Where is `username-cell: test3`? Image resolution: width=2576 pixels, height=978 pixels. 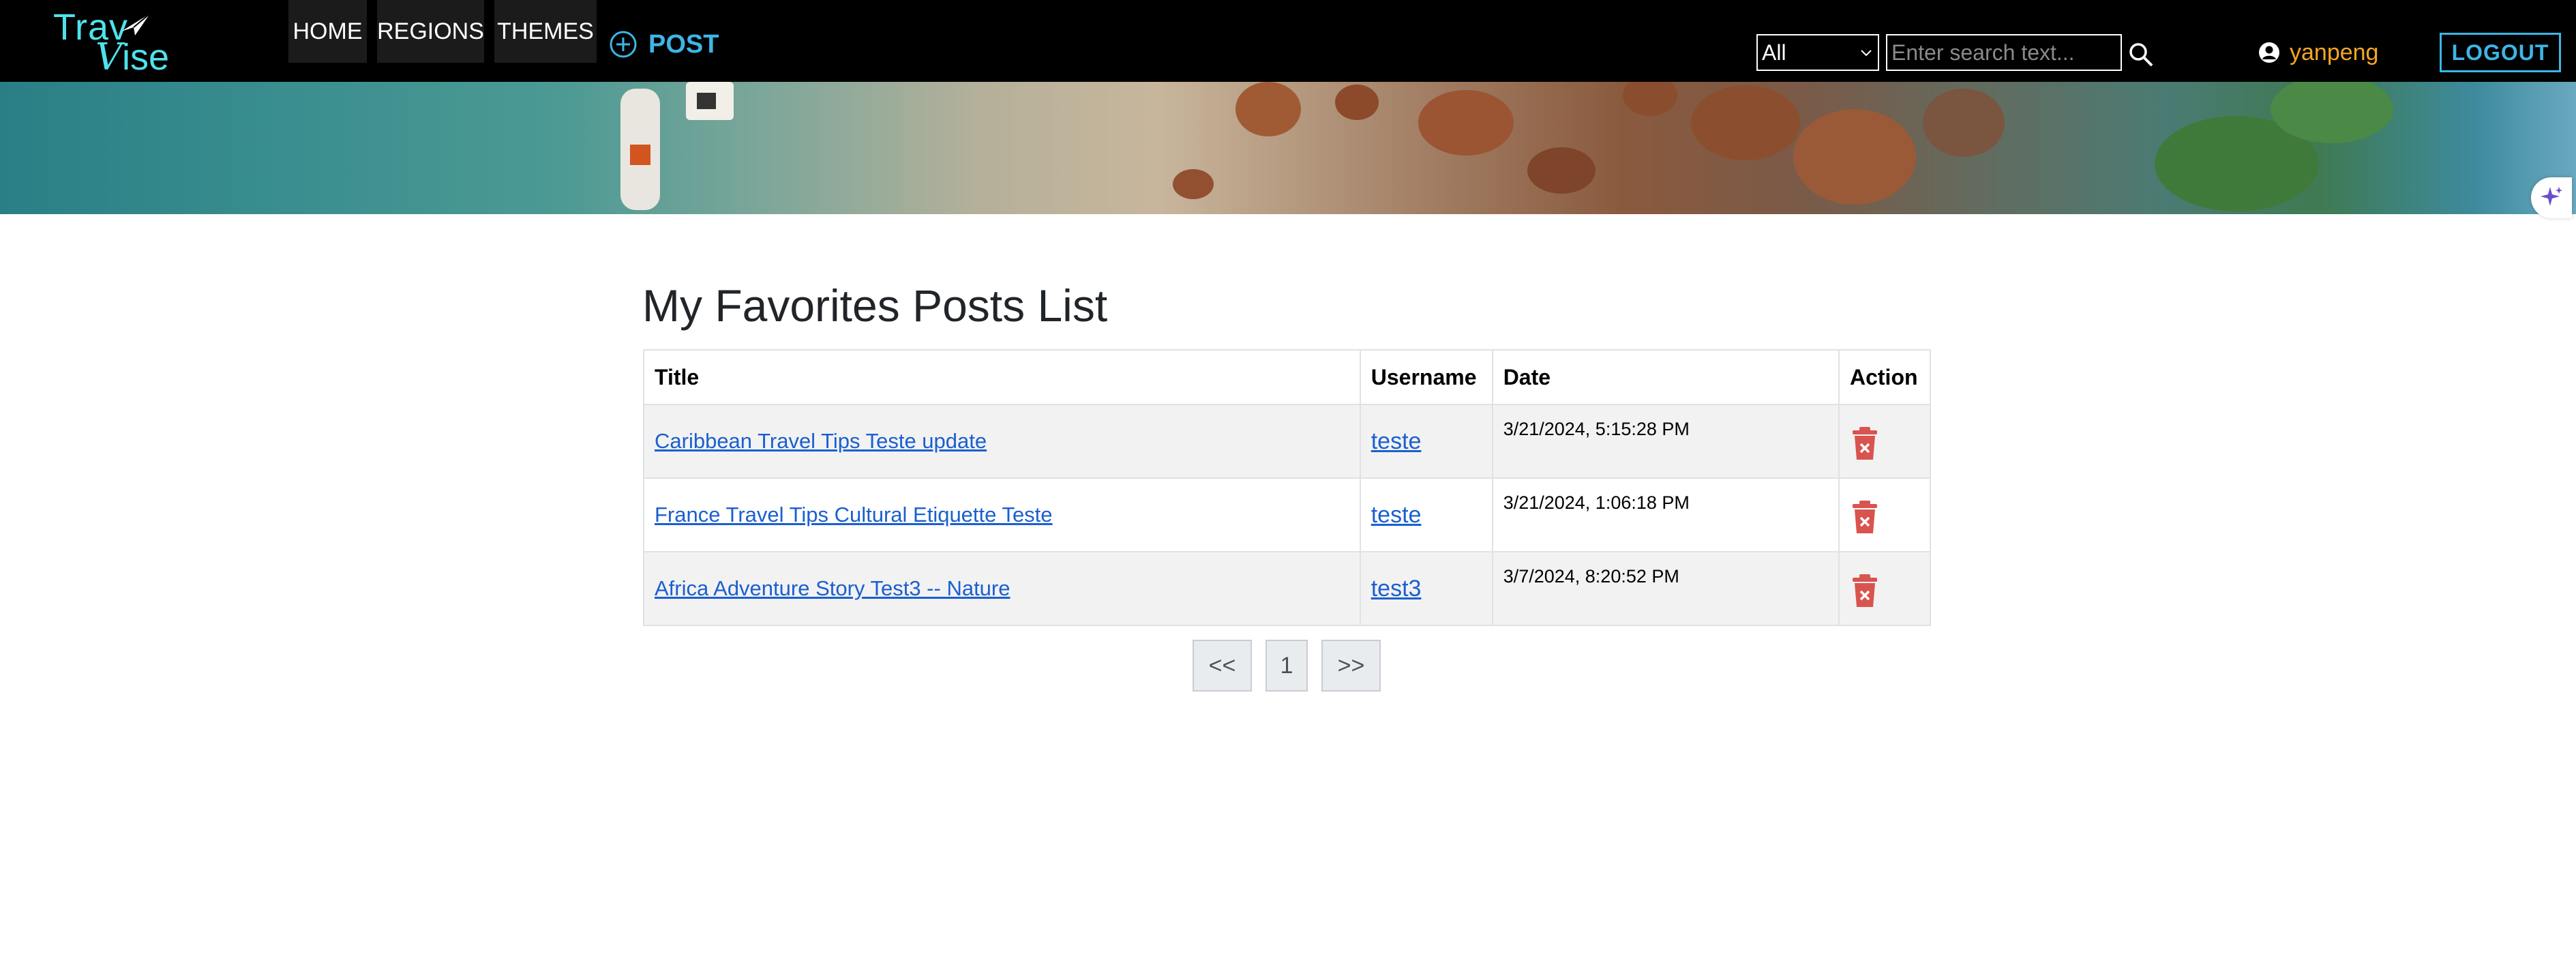
username-cell: test3 is located at coordinates (1426, 588).